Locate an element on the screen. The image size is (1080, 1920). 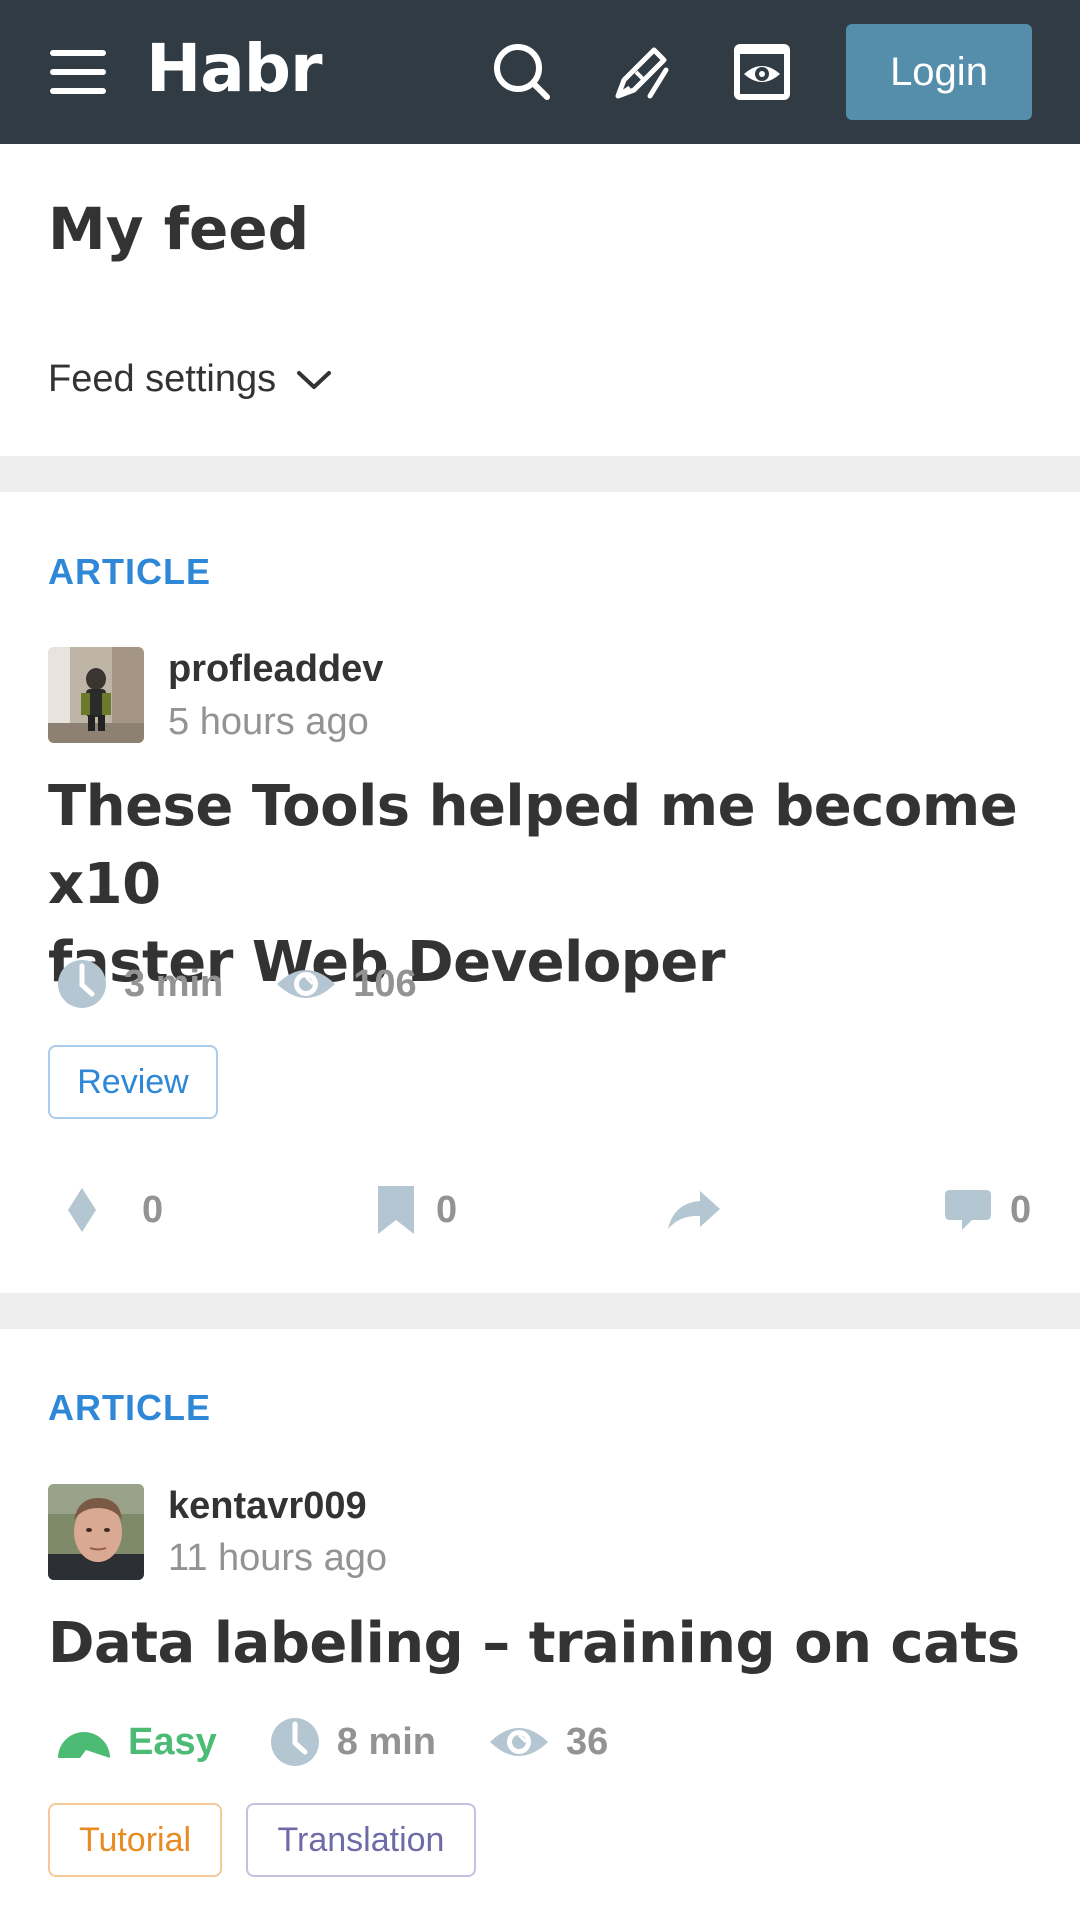
eye-icon is located at coordinates (762, 72).